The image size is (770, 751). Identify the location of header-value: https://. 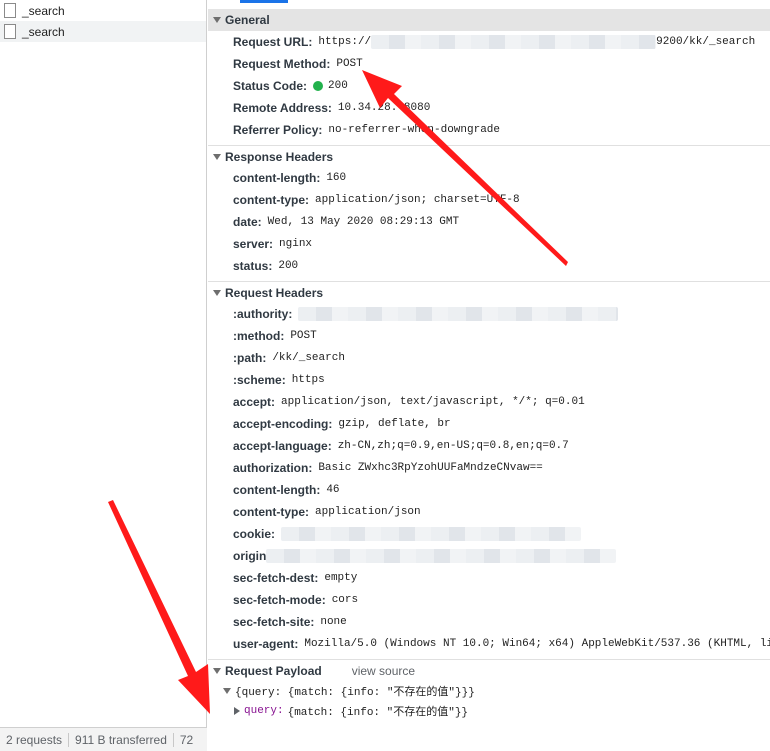
(345, 42).